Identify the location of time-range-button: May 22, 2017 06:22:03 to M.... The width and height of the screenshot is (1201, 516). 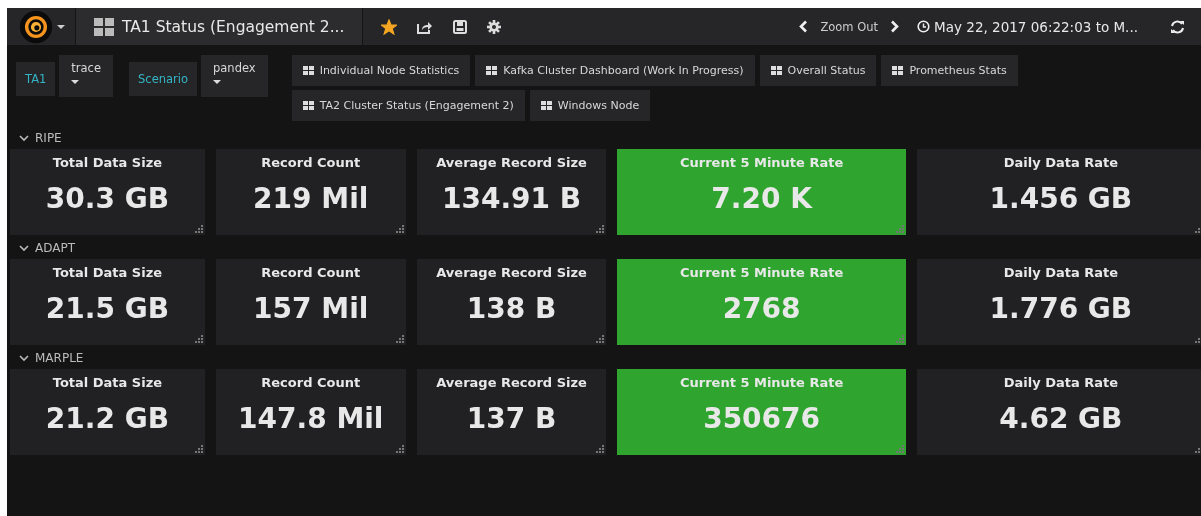
(1027, 26).